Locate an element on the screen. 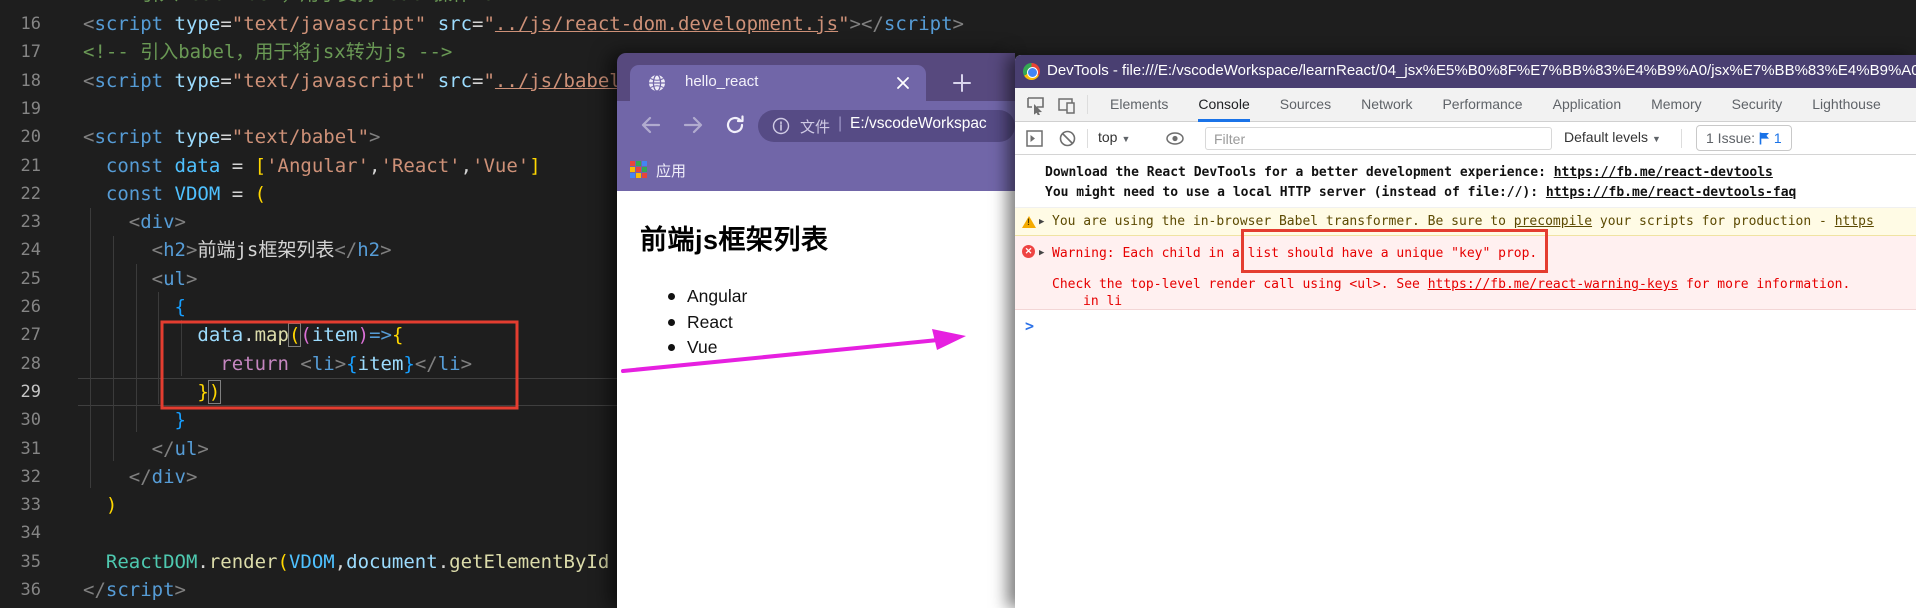  line-number-23: 23 is located at coordinates (30, 222).